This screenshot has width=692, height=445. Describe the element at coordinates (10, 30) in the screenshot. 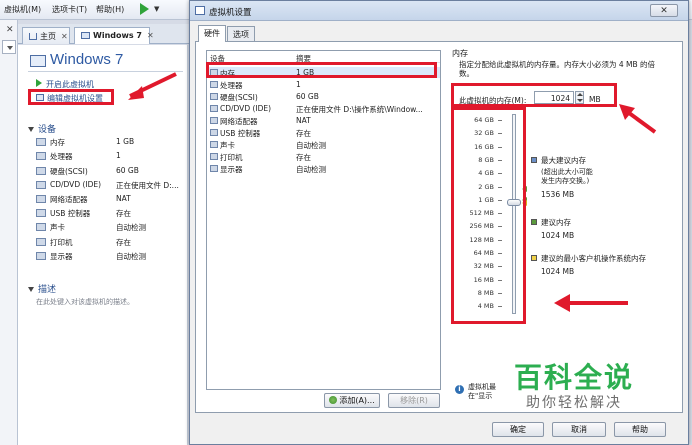

I see `library-close-icon: ✕` at that location.